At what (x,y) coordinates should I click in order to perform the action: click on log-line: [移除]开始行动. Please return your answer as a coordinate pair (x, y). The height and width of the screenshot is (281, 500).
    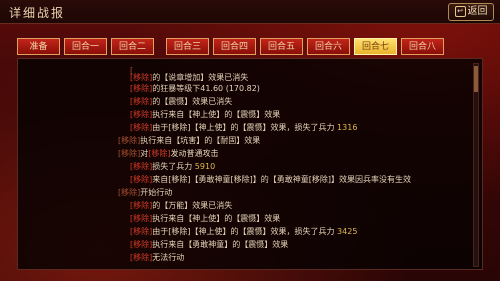
    Looking at the image, I should click on (145, 192).